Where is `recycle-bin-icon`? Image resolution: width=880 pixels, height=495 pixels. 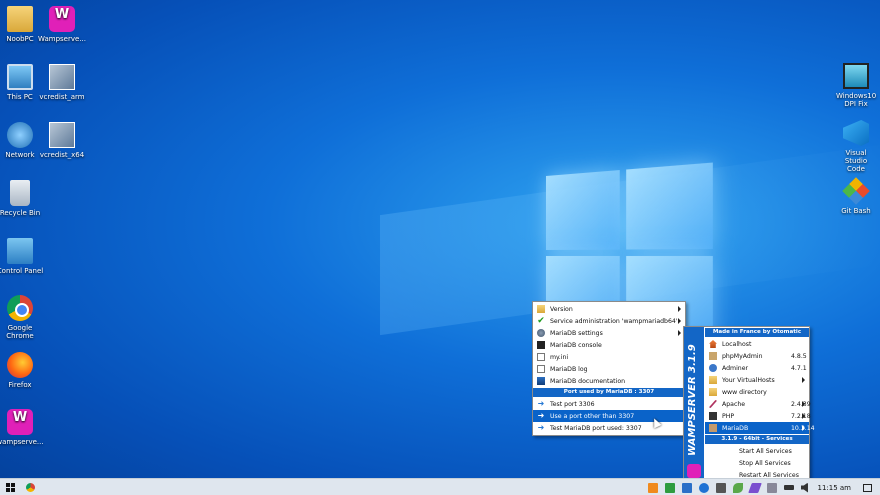 recycle-bin-icon is located at coordinates (20, 193).